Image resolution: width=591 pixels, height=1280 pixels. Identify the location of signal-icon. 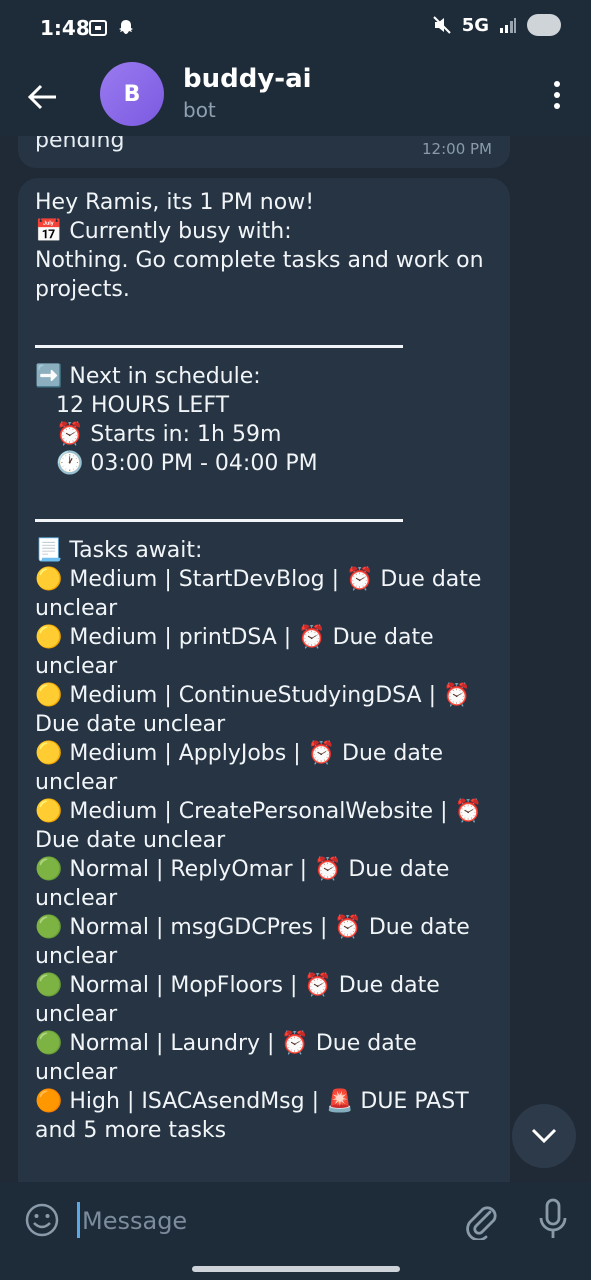
(508, 25).